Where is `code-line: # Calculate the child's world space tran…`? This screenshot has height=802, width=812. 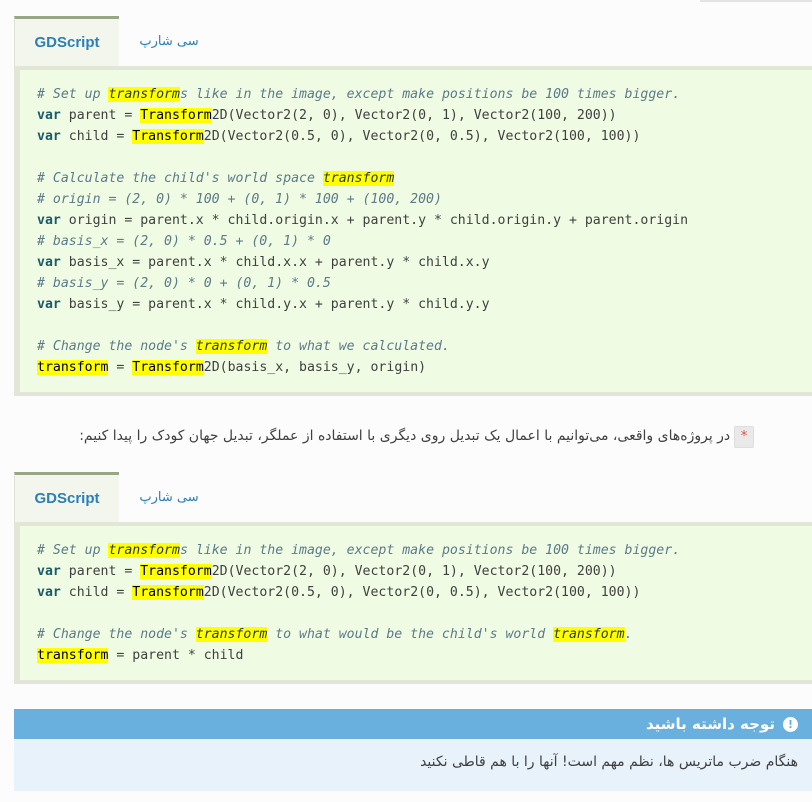
code-line: # Calculate the child's world space tran… is located at coordinates (216, 178).